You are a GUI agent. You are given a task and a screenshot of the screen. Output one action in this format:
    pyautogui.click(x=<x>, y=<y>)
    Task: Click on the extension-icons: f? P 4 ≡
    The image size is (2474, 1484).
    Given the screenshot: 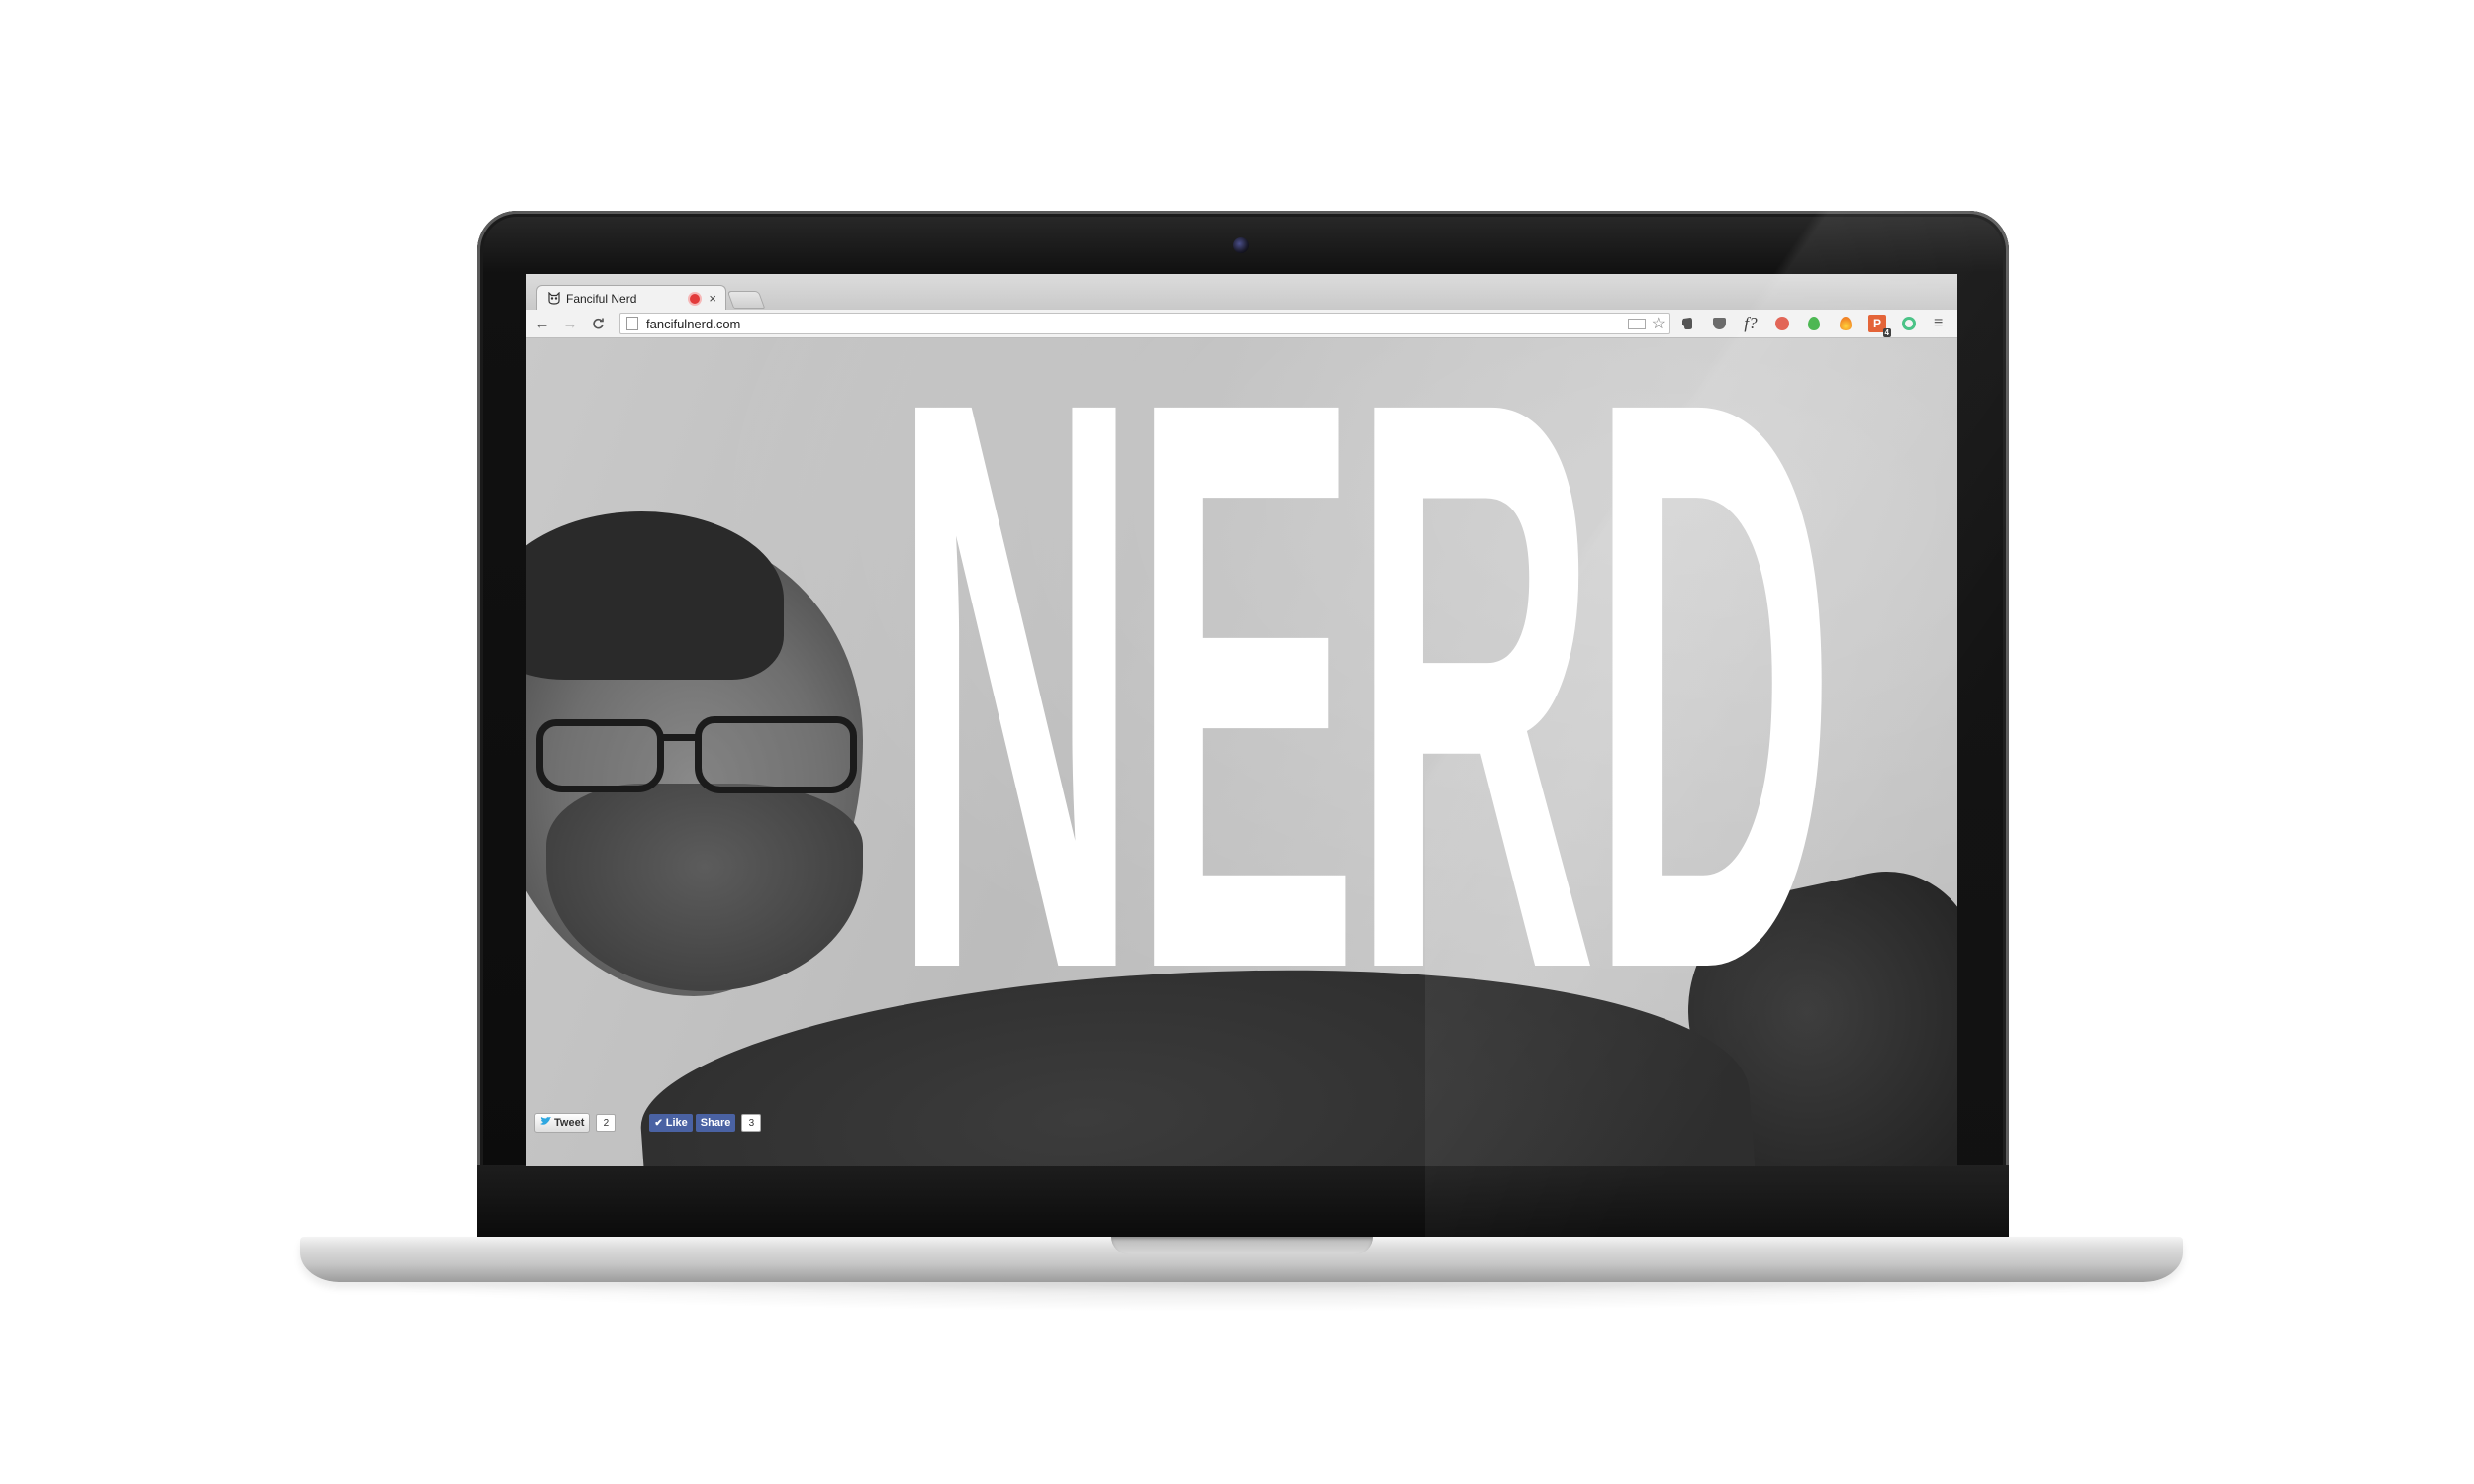 What is the action you would take?
    pyautogui.click(x=1813, y=325)
    